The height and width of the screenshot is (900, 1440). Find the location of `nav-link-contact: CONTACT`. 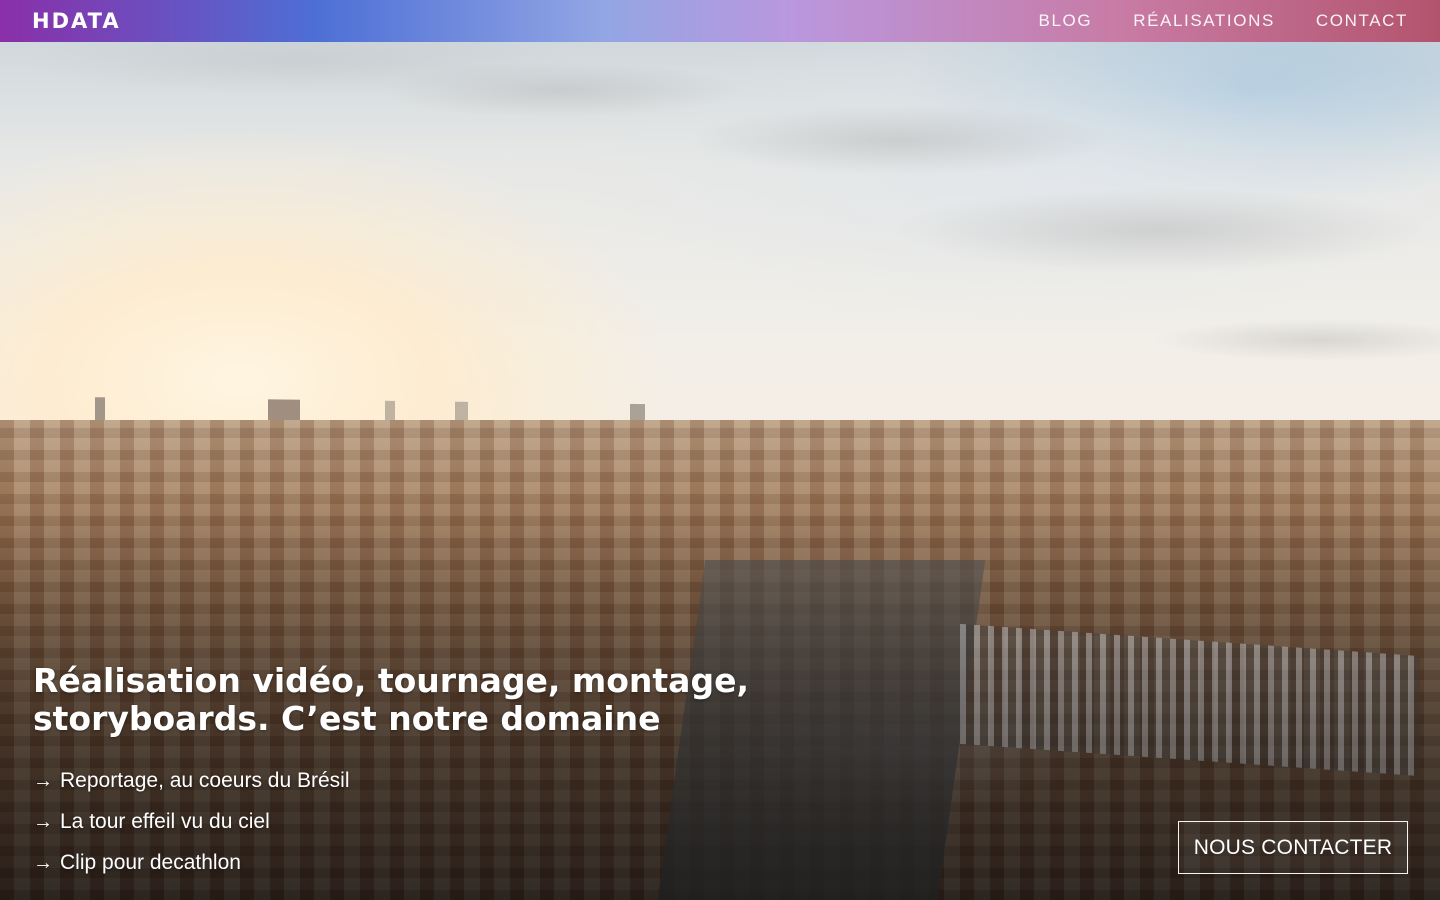

nav-link-contact: CONTACT is located at coordinates (1362, 21).